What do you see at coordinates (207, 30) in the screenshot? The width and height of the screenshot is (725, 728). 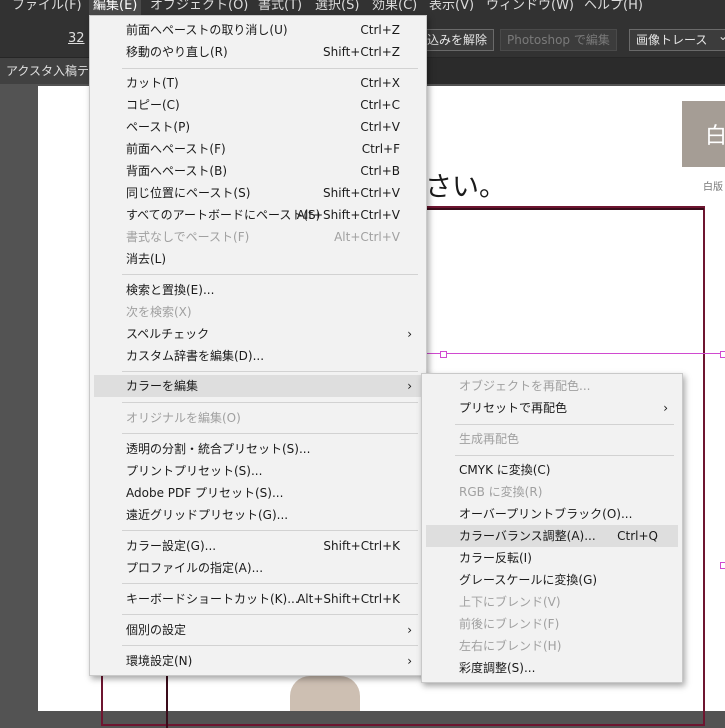 I see `menu-item-label: 前面へペーストの取り消し(U)` at bounding box center [207, 30].